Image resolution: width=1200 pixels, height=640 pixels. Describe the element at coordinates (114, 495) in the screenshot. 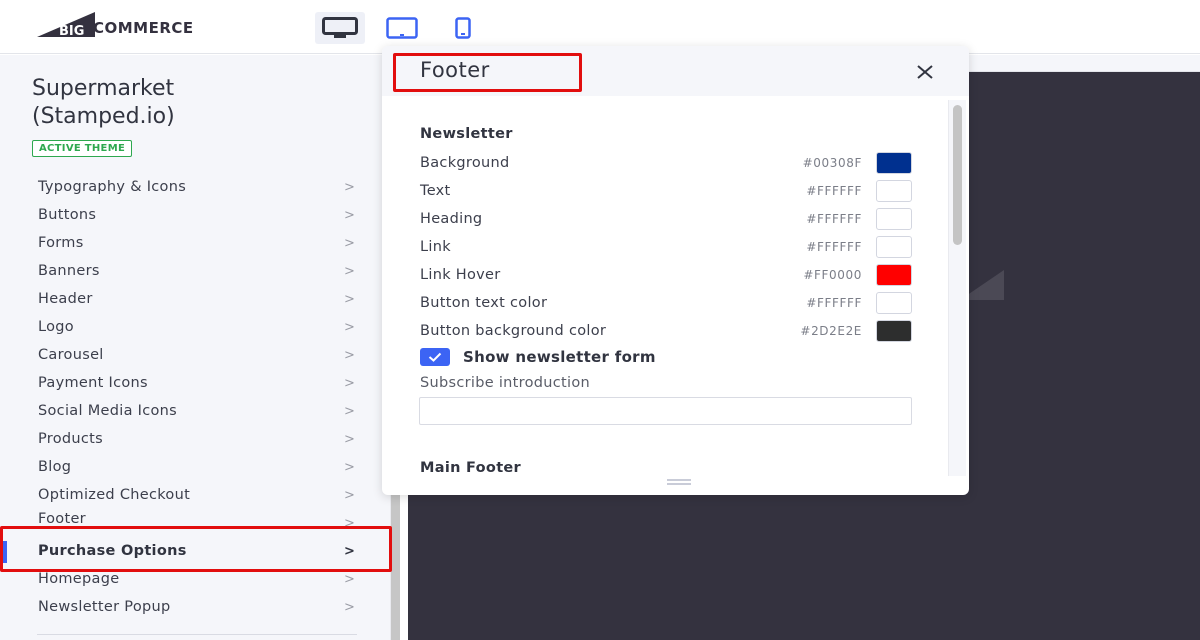

I see `sidebar-item-label: Optimized Checkout` at that location.